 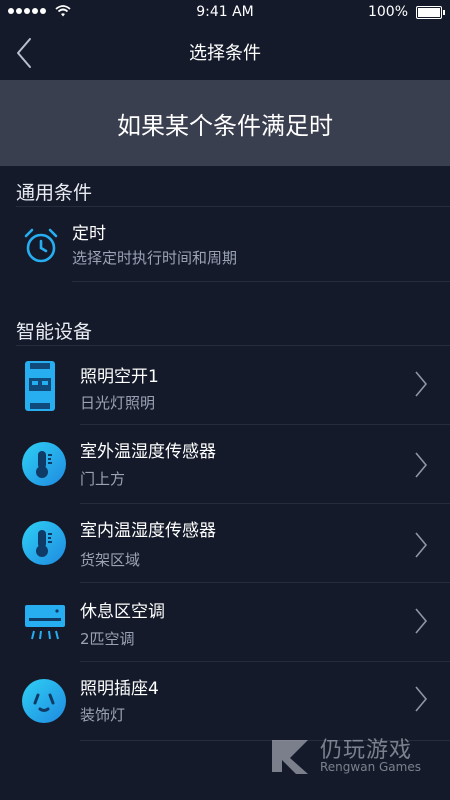 What do you see at coordinates (225, 244) in the screenshot?
I see `list-item-timer: 定时 选择定时执行时间和周期` at bounding box center [225, 244].